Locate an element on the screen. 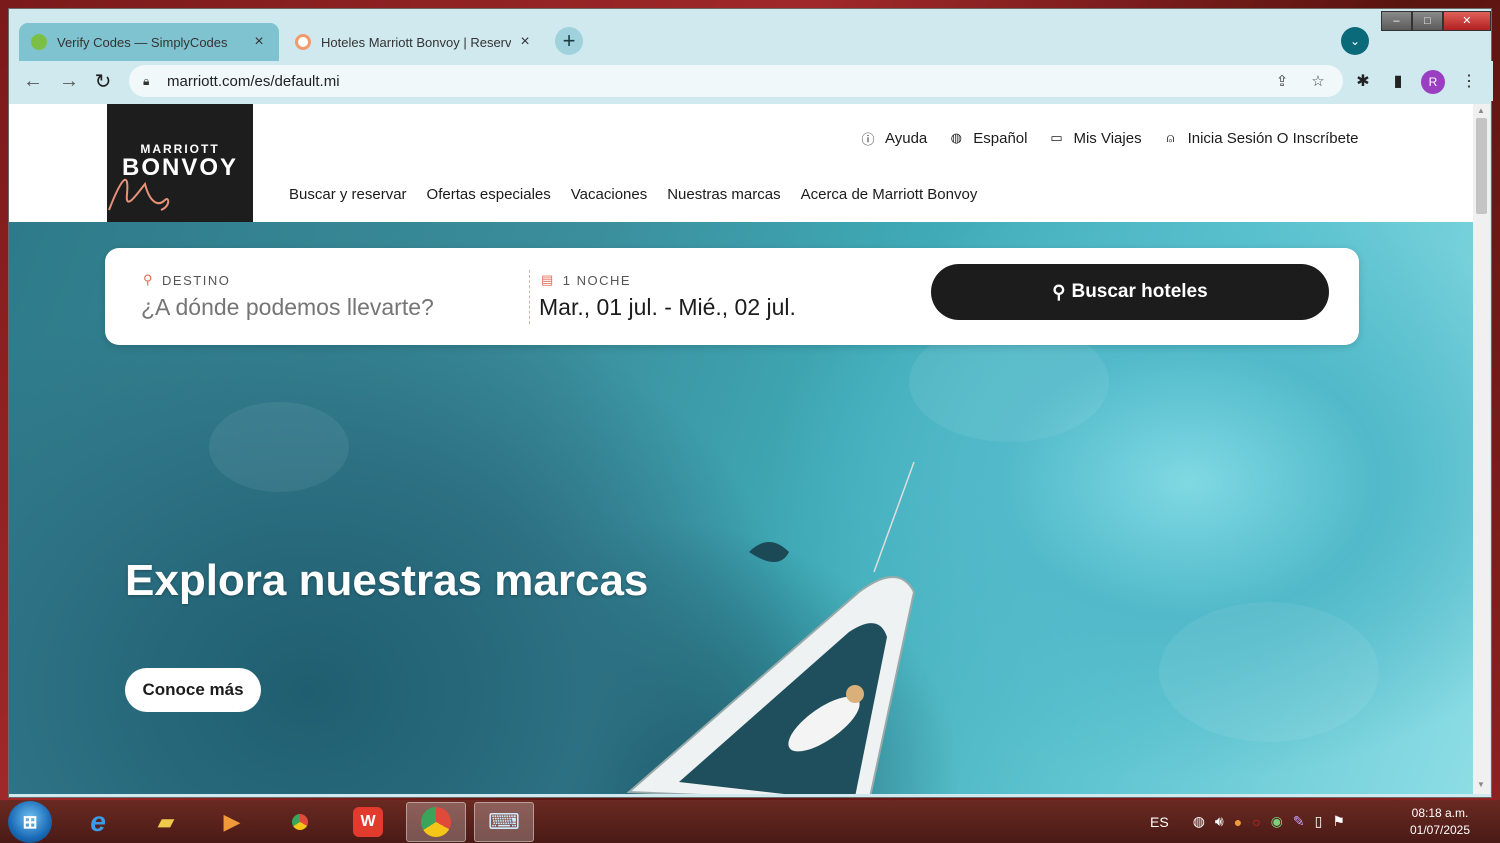 Image resolution: width=1500 pixels, height=843 pixels. tab-title: Verify Codes — SimplyCodes is located at coordinates (142, 42).